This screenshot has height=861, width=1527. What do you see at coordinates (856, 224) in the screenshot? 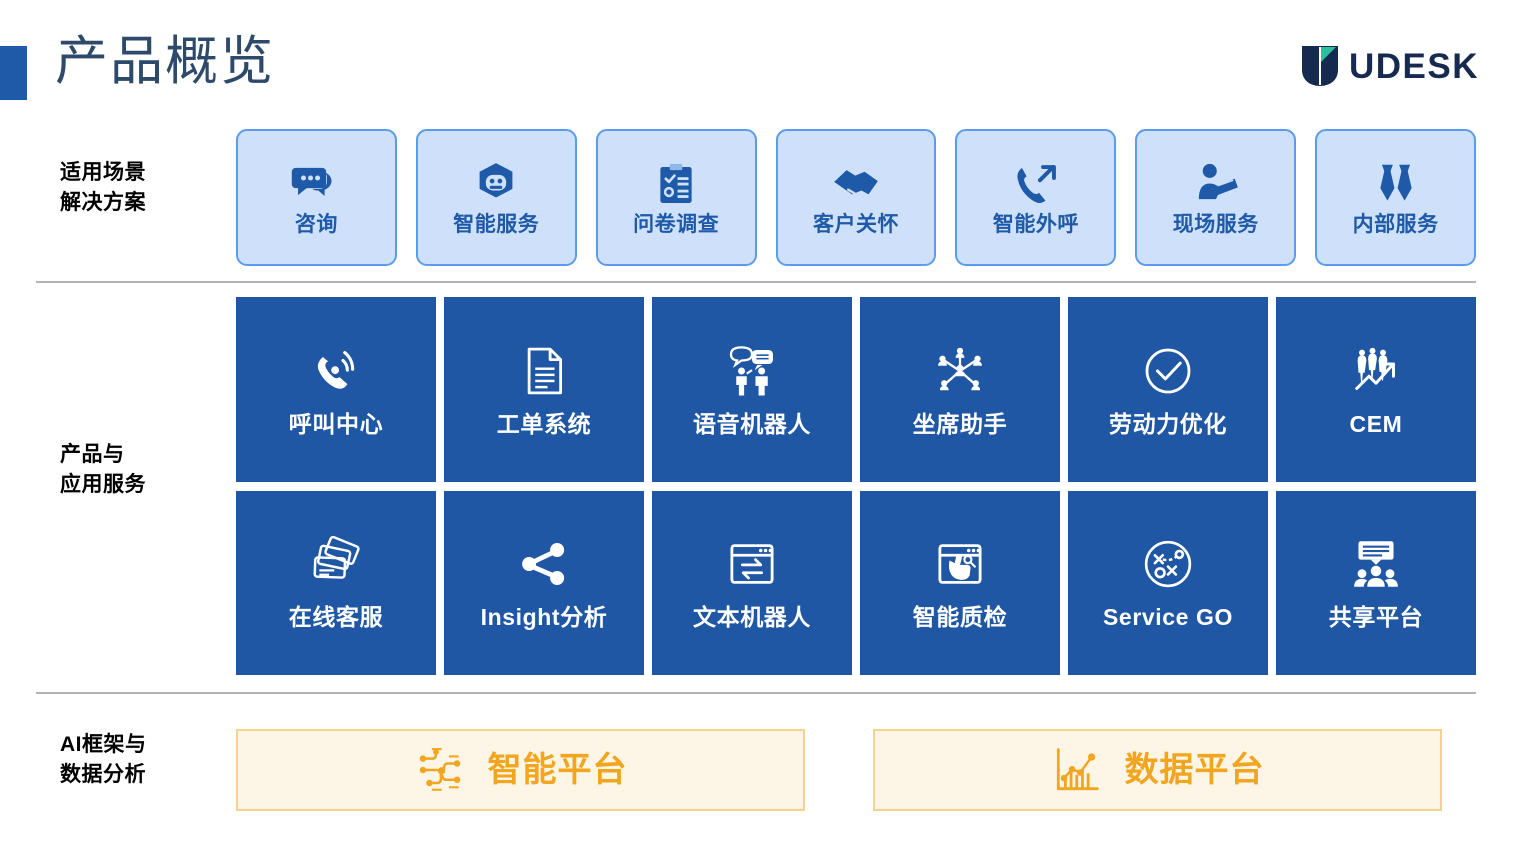
I see `scenario-label: 客户关怀` at bounding box center [856, 224].